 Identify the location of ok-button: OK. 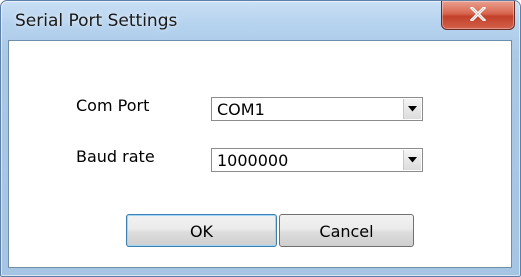
(201, 230).